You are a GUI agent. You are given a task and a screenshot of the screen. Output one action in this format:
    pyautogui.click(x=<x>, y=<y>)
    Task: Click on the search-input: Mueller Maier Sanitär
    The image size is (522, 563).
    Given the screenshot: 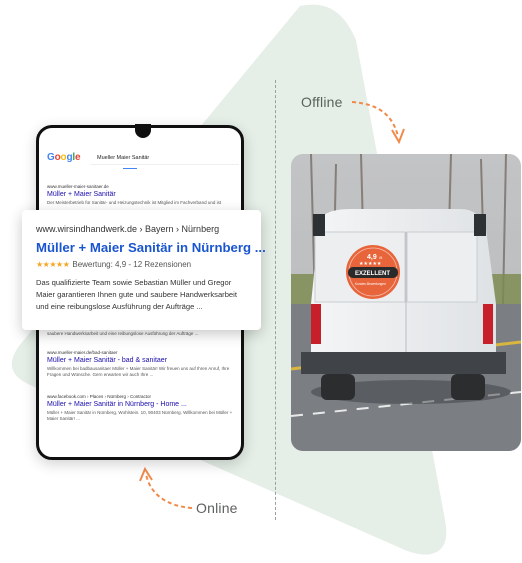 What is the action you would take?
    pyautogui.click(x=165, y=158)
    